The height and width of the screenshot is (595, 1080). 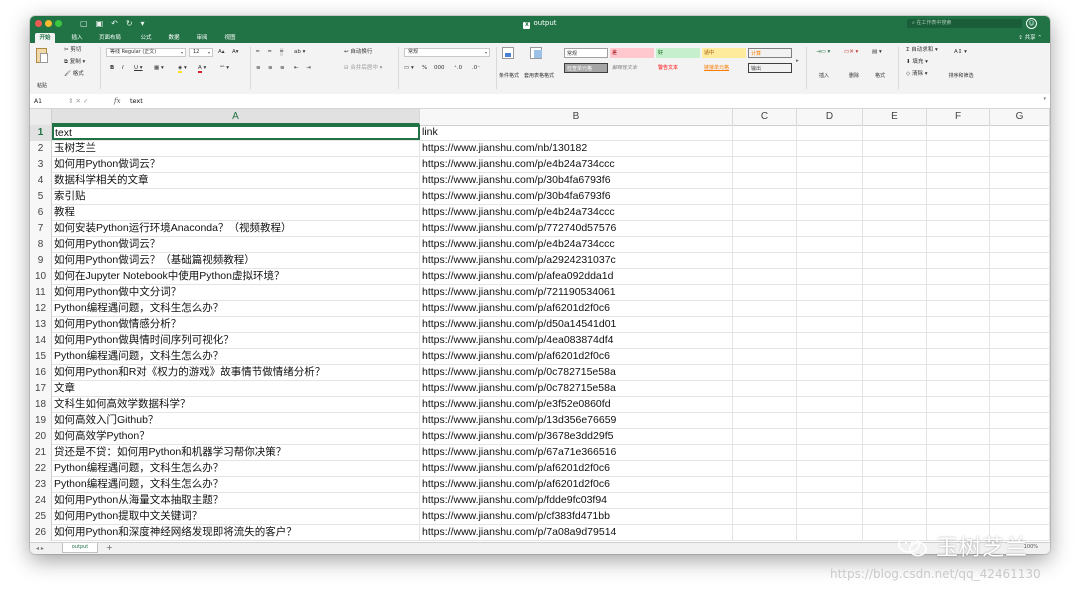 I want to click on format-as-table-icon, so click(x=537, y=54).